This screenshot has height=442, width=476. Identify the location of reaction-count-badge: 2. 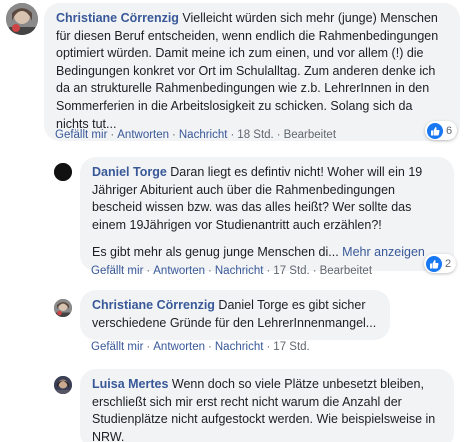
(440, 263).